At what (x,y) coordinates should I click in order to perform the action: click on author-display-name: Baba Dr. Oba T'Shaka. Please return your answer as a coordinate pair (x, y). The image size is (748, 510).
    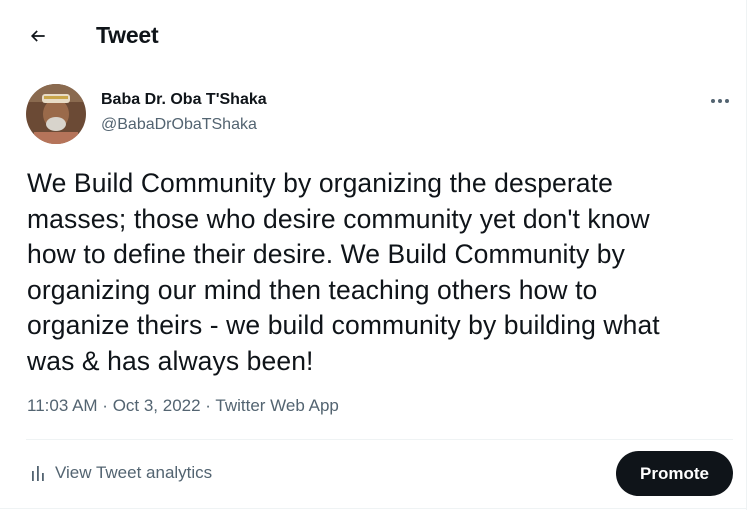
    Looking at the image, I should click on (184, 100).